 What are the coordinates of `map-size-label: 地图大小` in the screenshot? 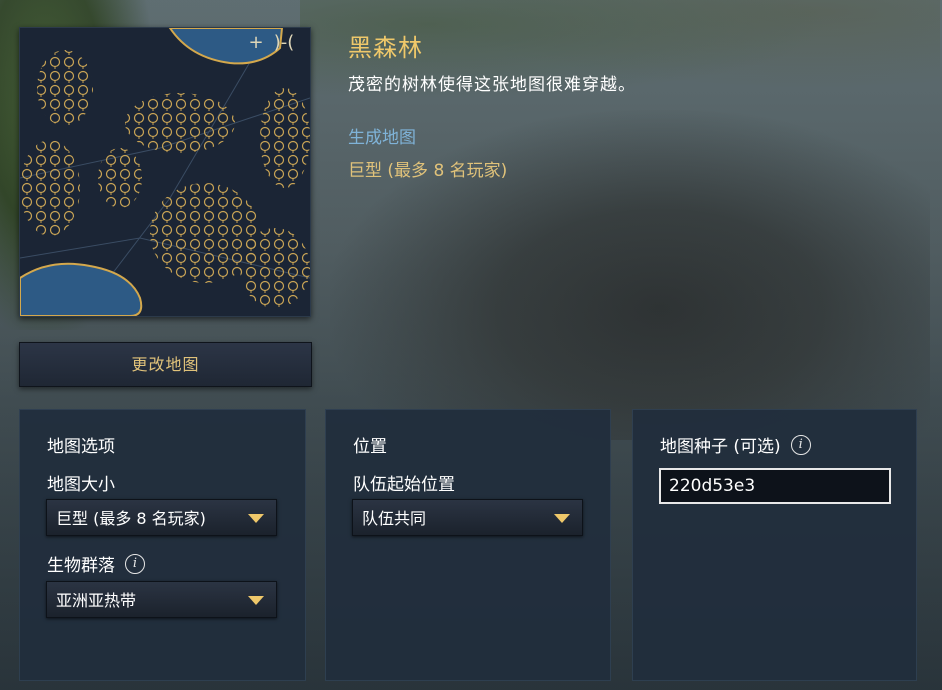 It's located at (81, 482).